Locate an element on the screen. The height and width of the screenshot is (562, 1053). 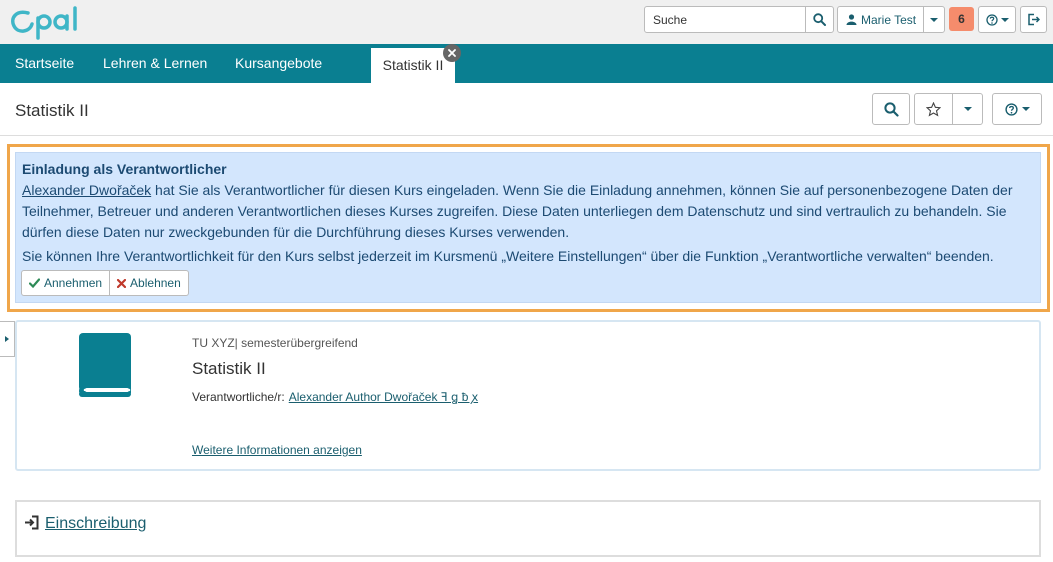
star-icon is located at coordinates (933, 109).